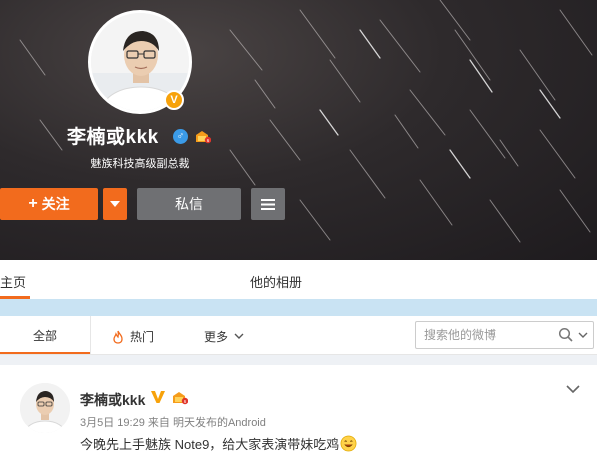 The width and height of the screenshot is (597, 470). Describe the element at coordinates (90, 335) in the screenshot. I see `filter-divider` at that location.